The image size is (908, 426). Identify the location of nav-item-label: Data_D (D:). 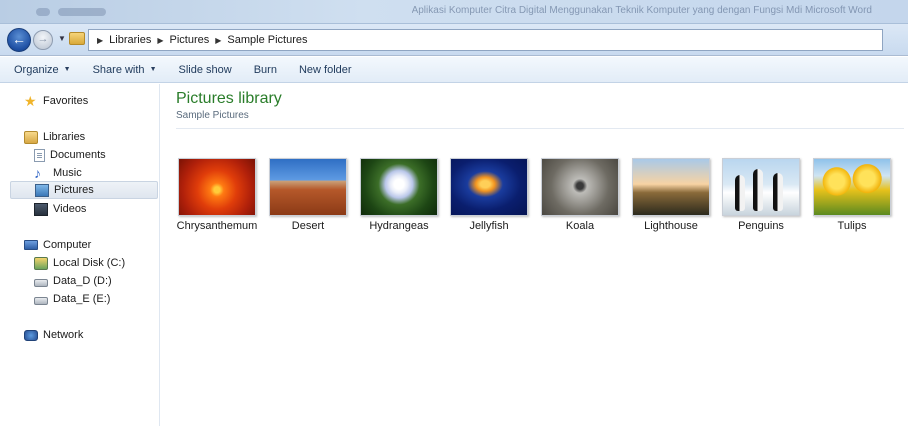
(82, 281).